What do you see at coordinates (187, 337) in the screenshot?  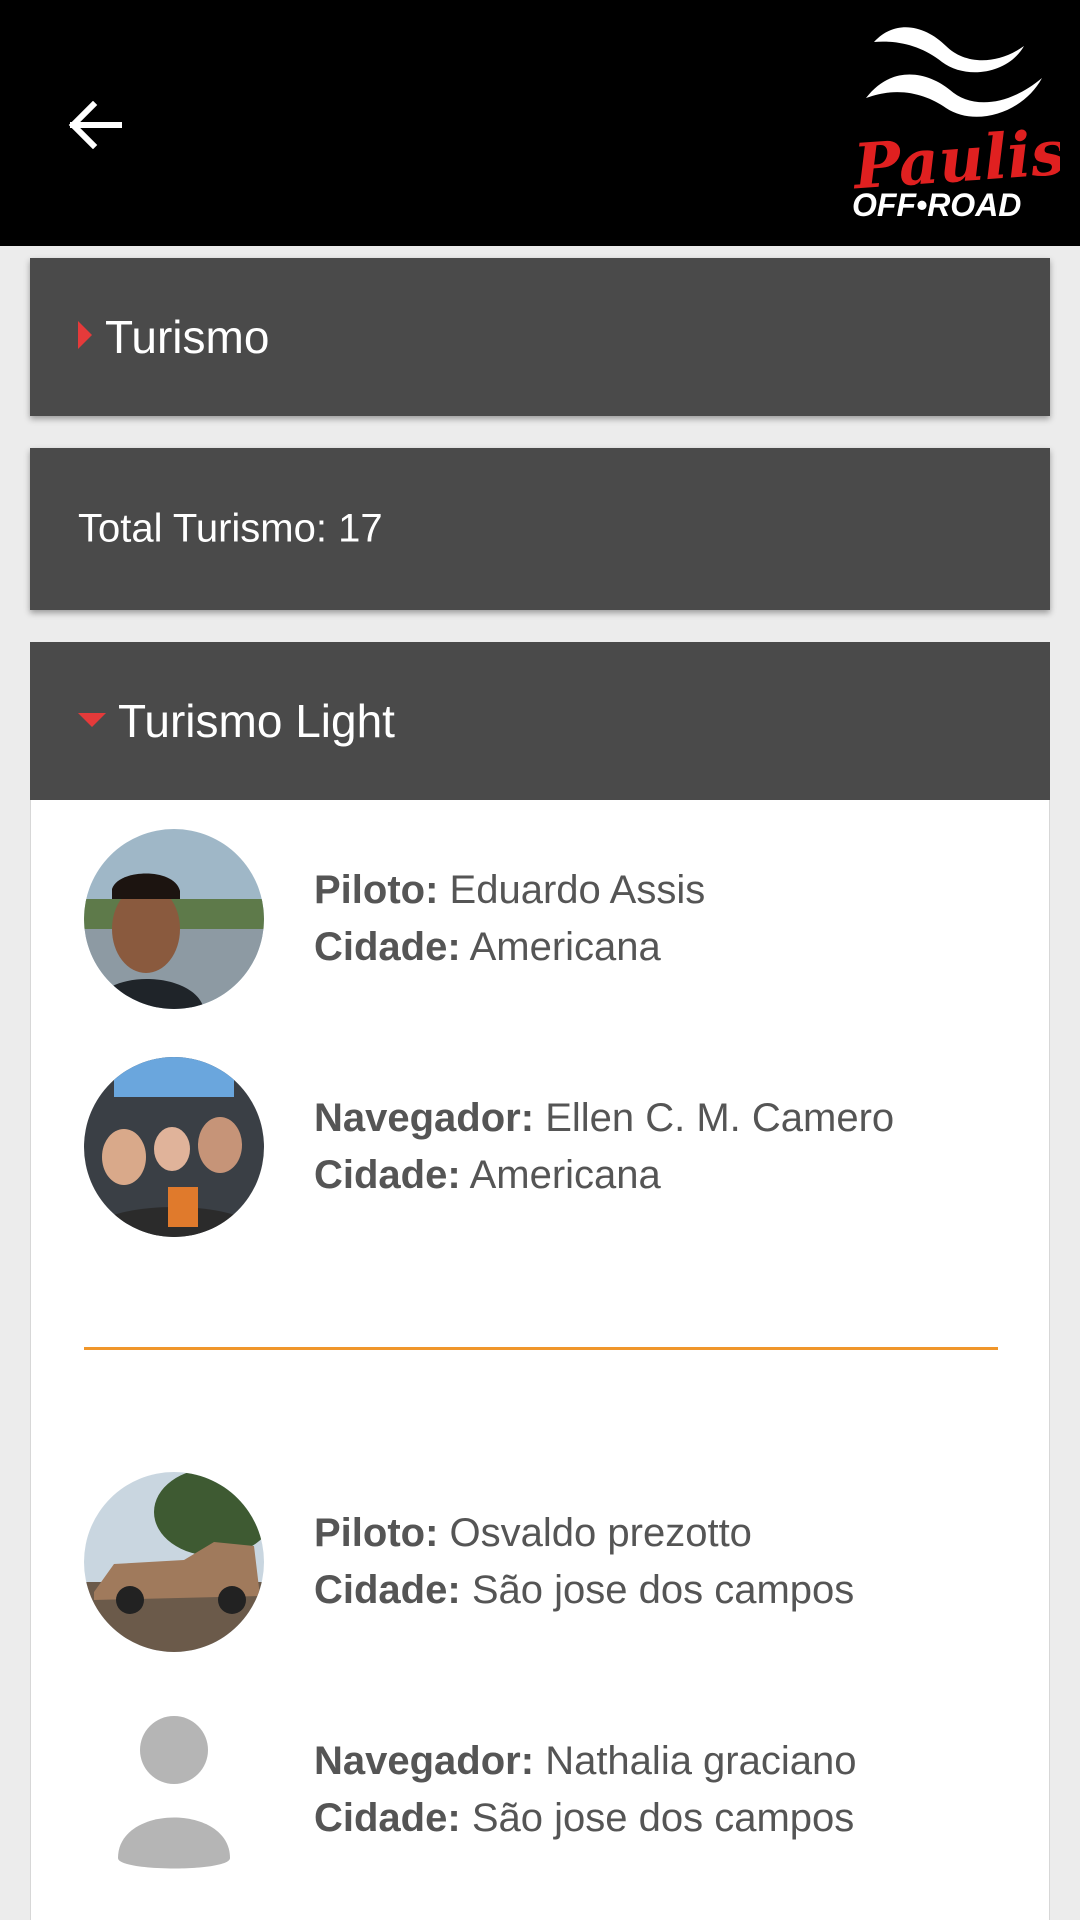 I see `category-title: Turismo` at bounding box center [187, 337].